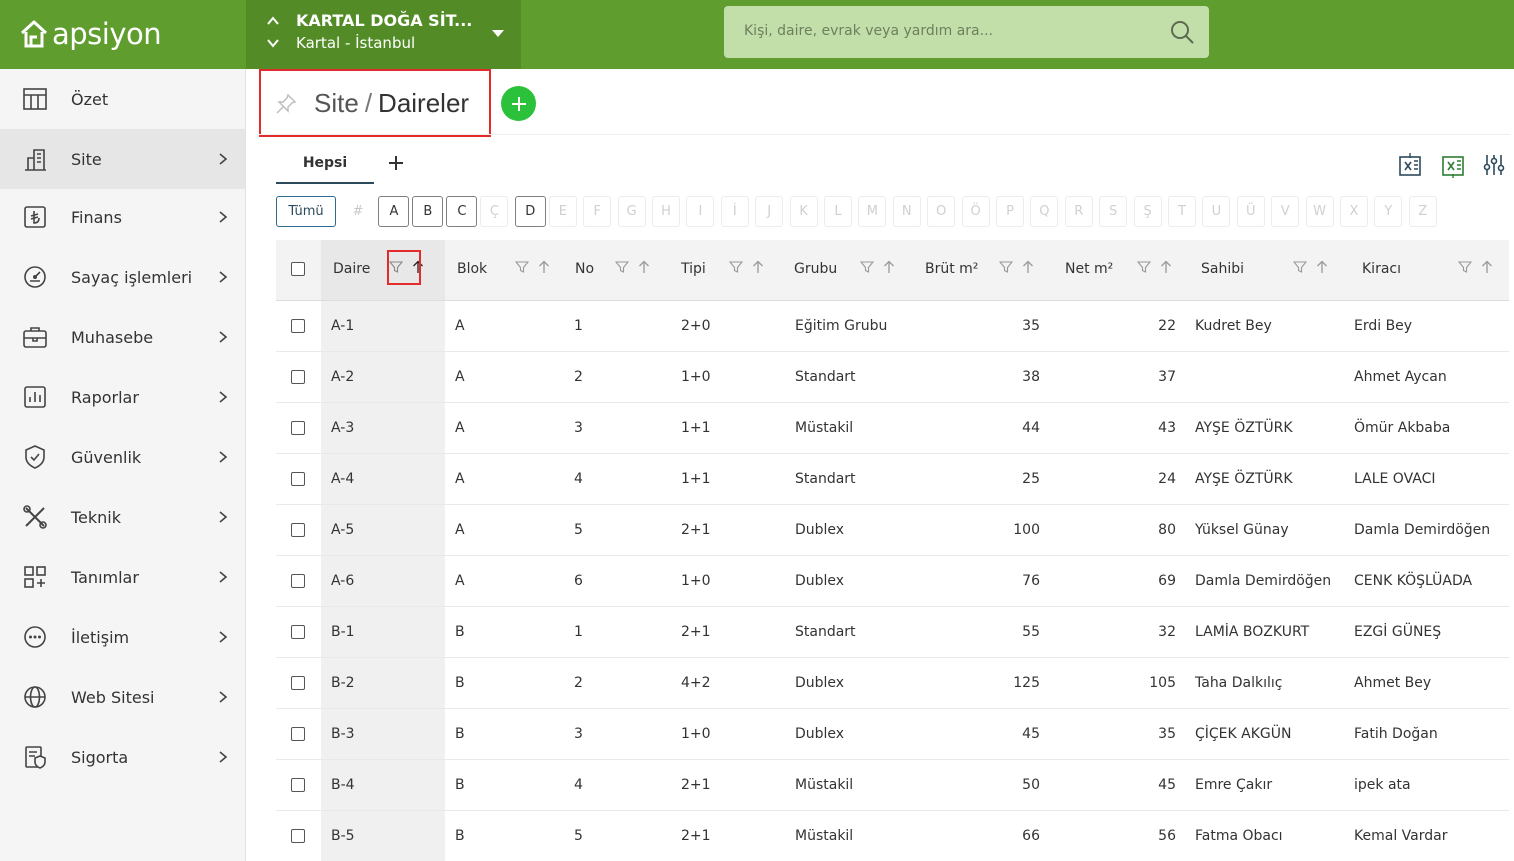 The image size is (1514, 861). What do you see at coordinates (383, 581) in the screenshot?
I see `table-cell: A-6` at bounding box center [383, 581].